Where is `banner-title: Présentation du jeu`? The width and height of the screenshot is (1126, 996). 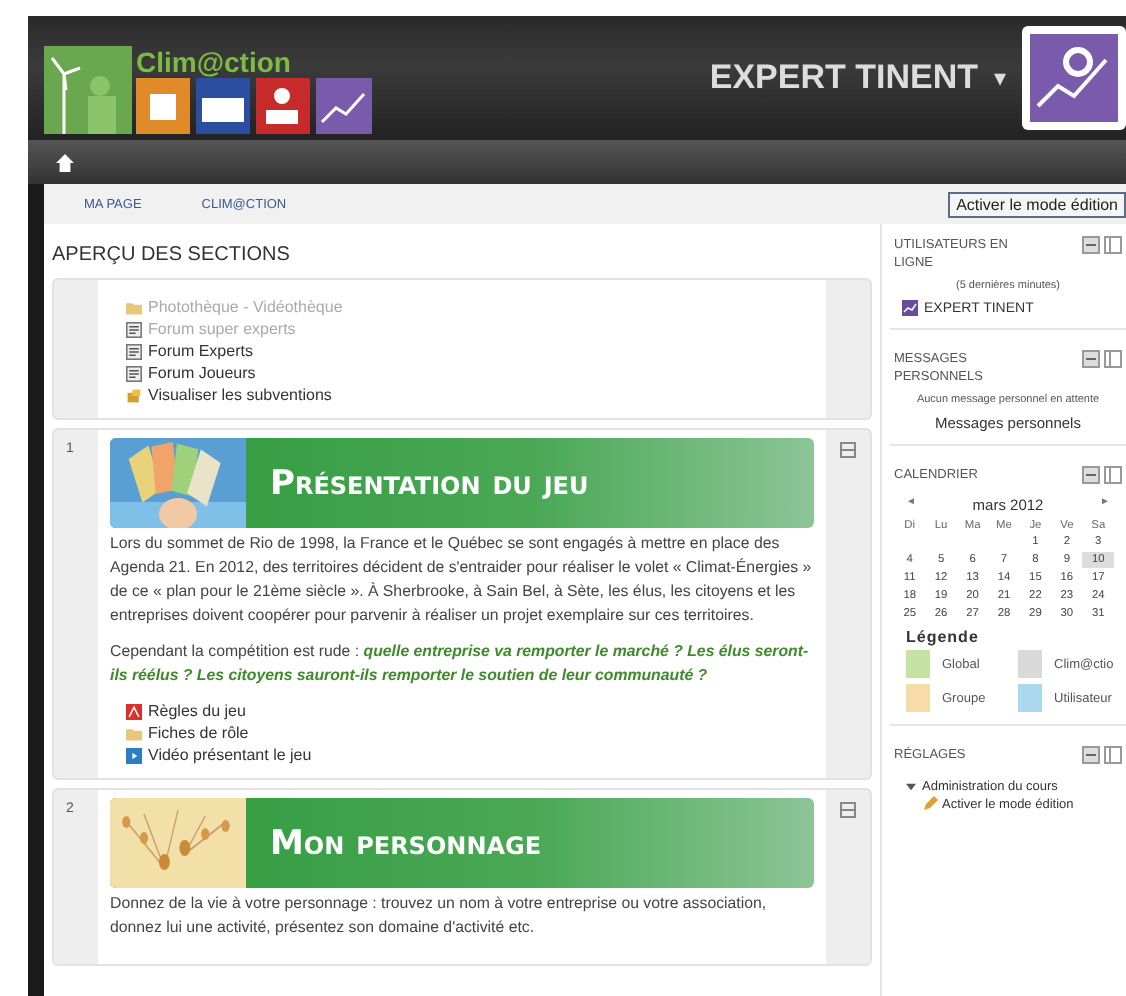 banner-title: Présentation du jeu is located at coordinates (428, 483).